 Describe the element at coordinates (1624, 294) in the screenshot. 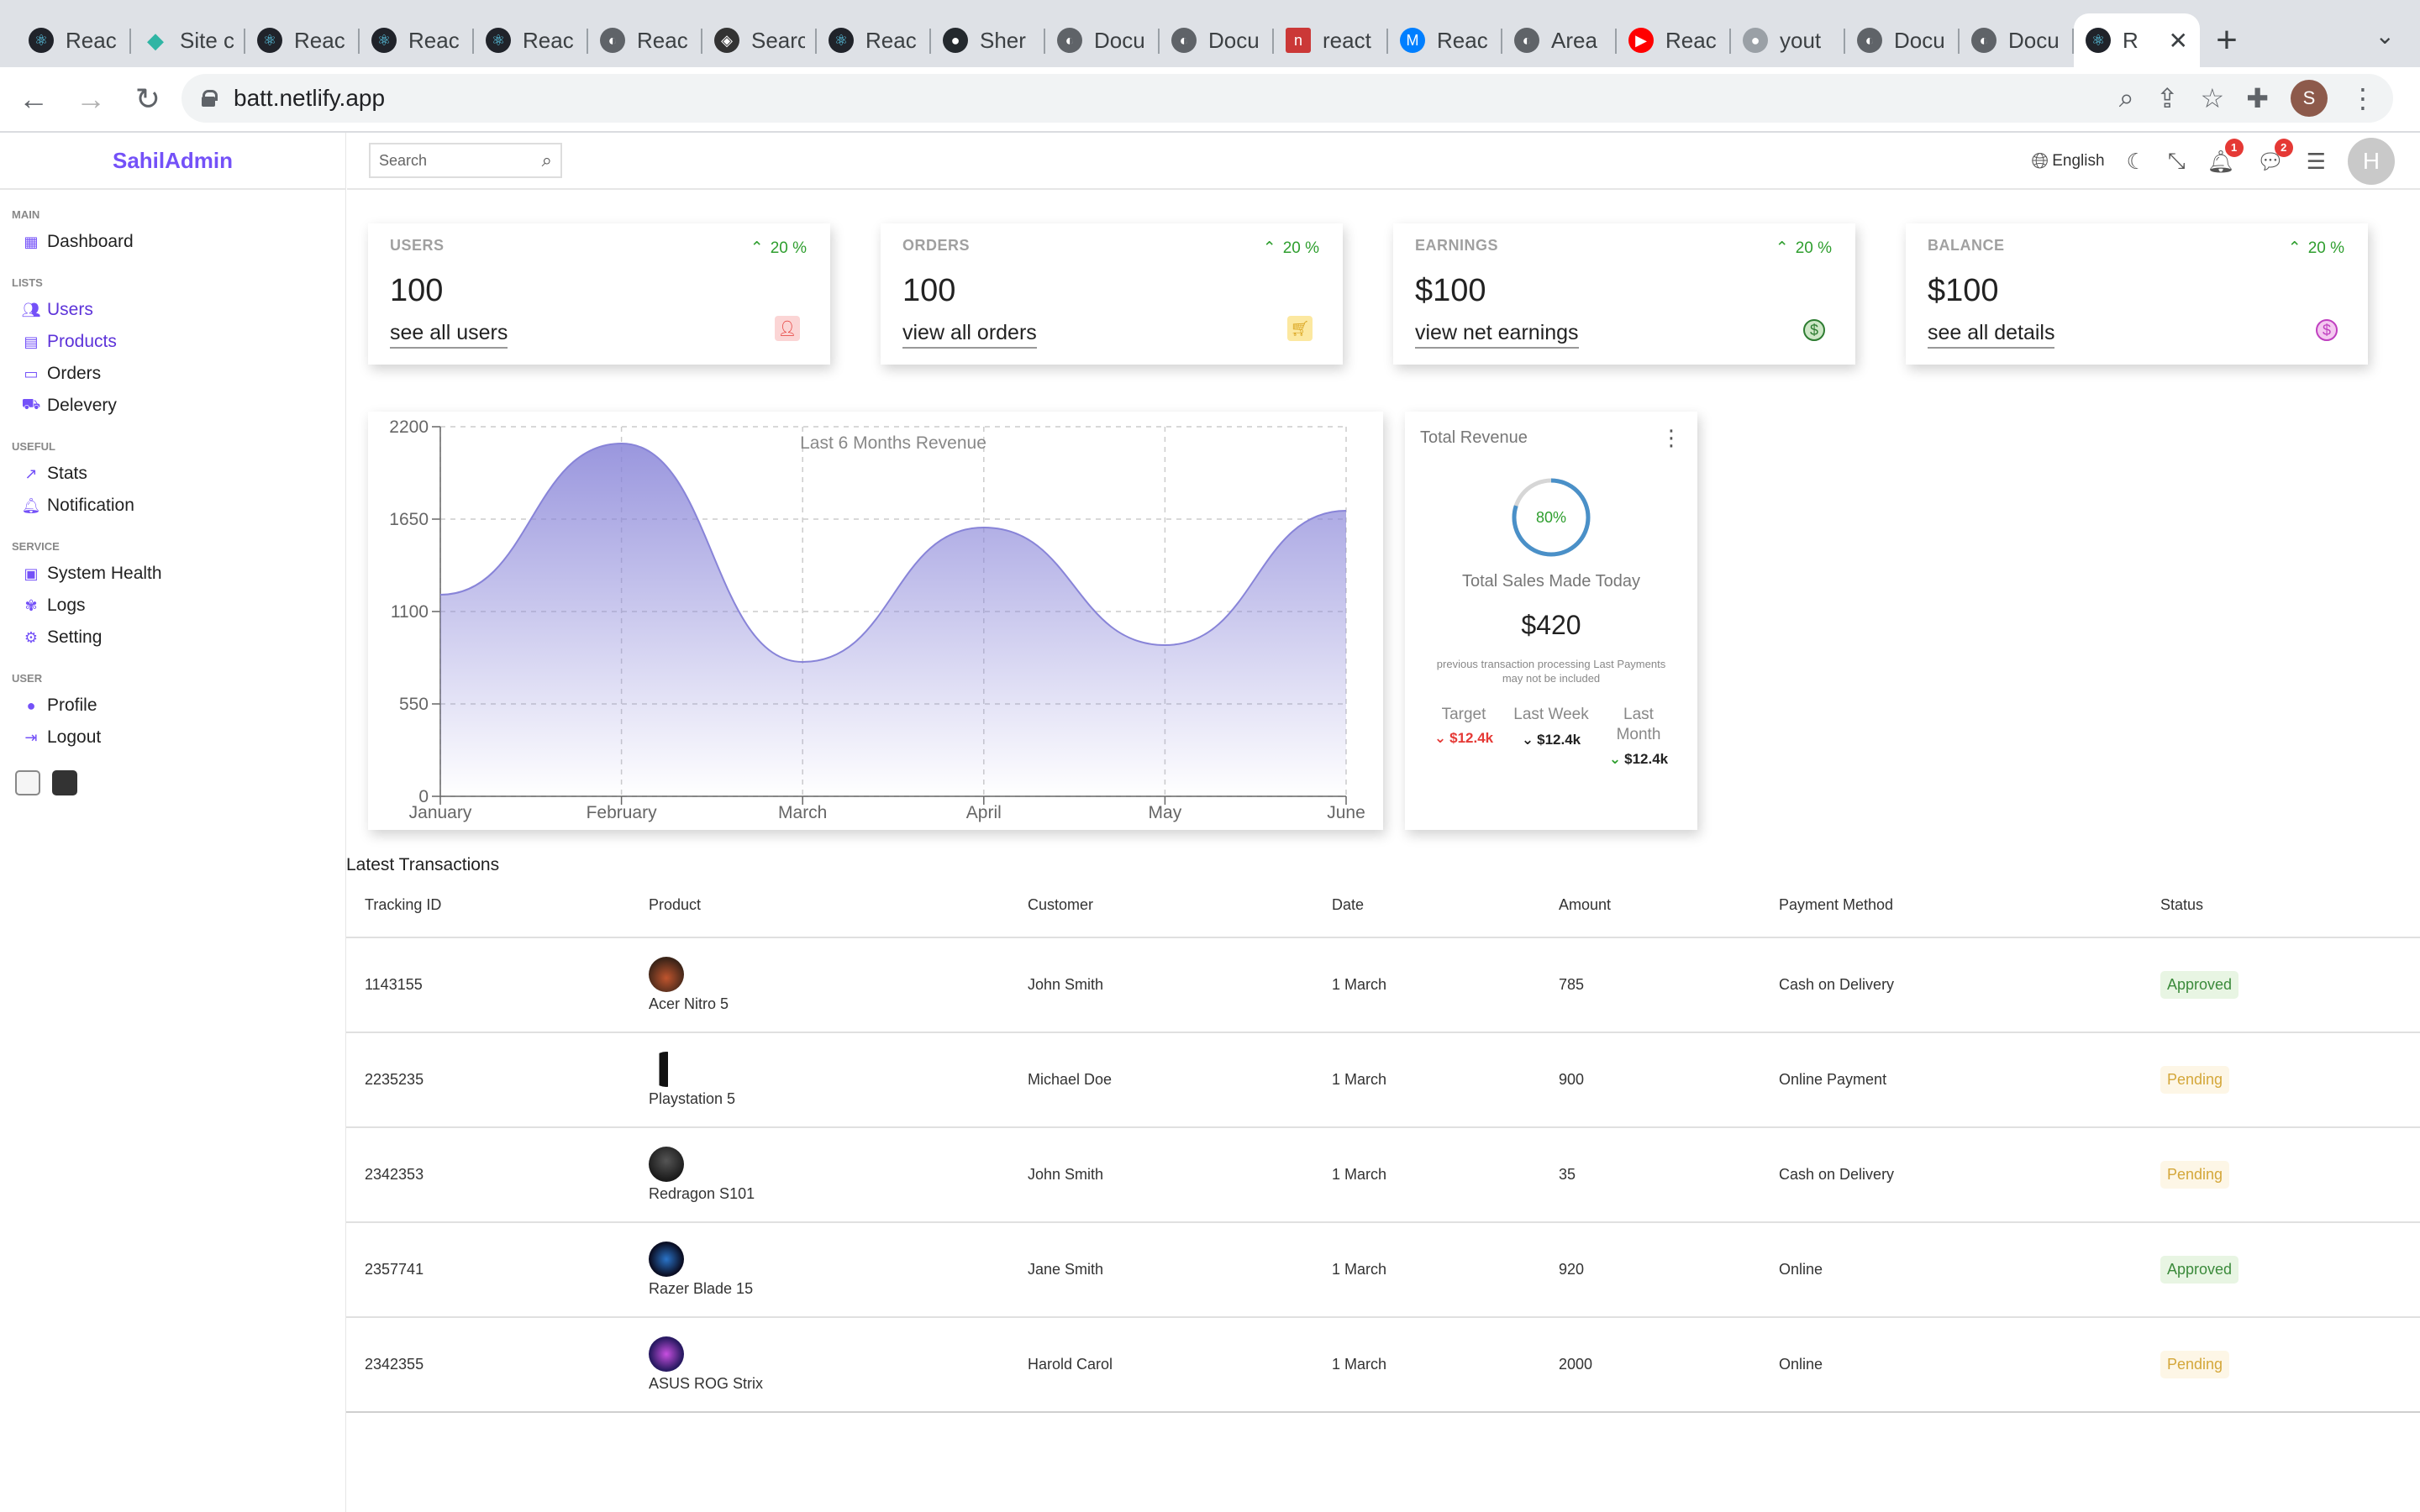

I see `widget-earnings: EARNINGS ⌃ 20 % $100 view net earnings $` at that location.